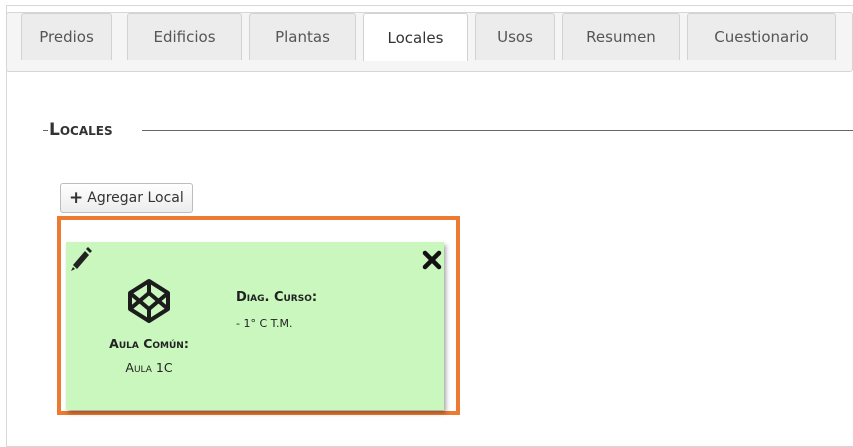 This screenshot has width=853, height=447. Describe the element at coordinates (149, 343) in the screenshot. I see `local-type-label: Aula Común:` at that location.